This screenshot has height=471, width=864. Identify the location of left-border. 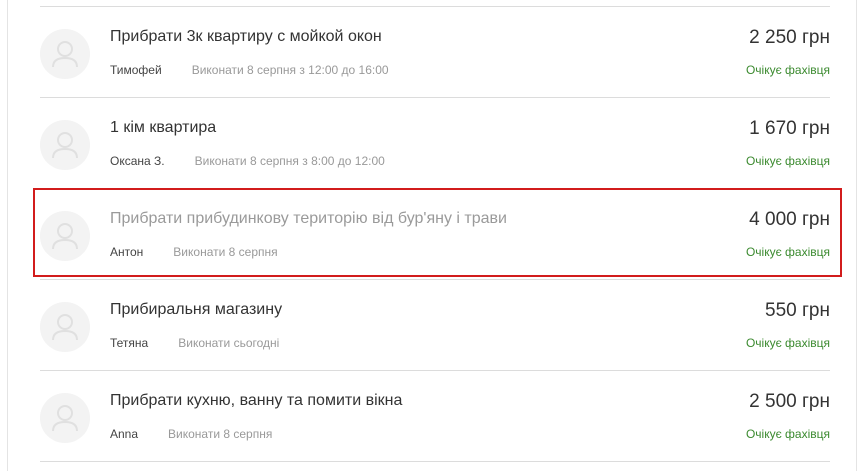
(7, 235).